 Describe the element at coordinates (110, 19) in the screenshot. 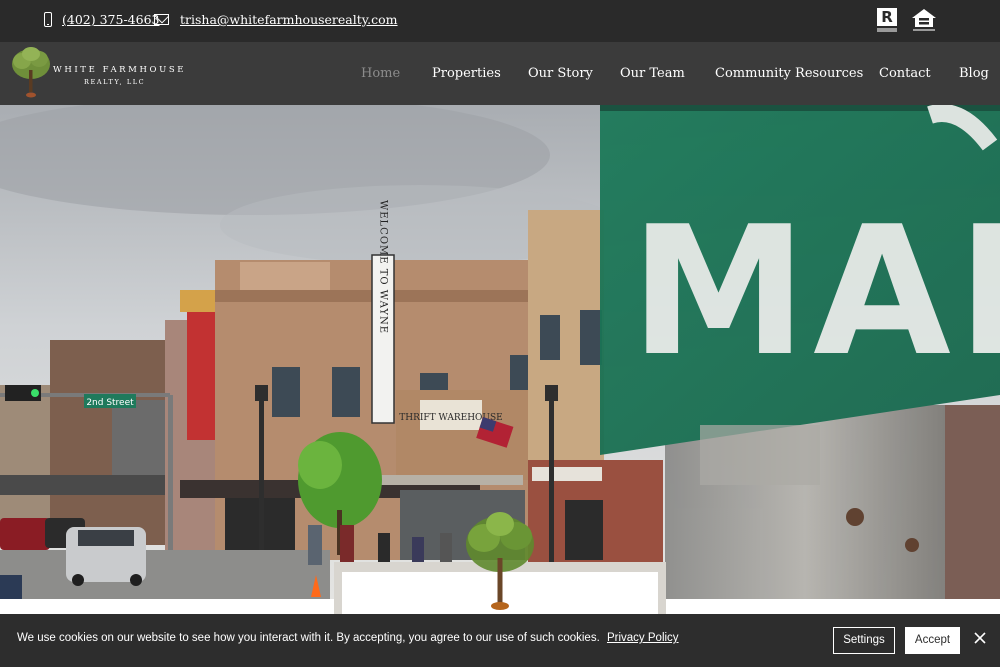

I see `phone-link: (402) 375-4663` at that location.